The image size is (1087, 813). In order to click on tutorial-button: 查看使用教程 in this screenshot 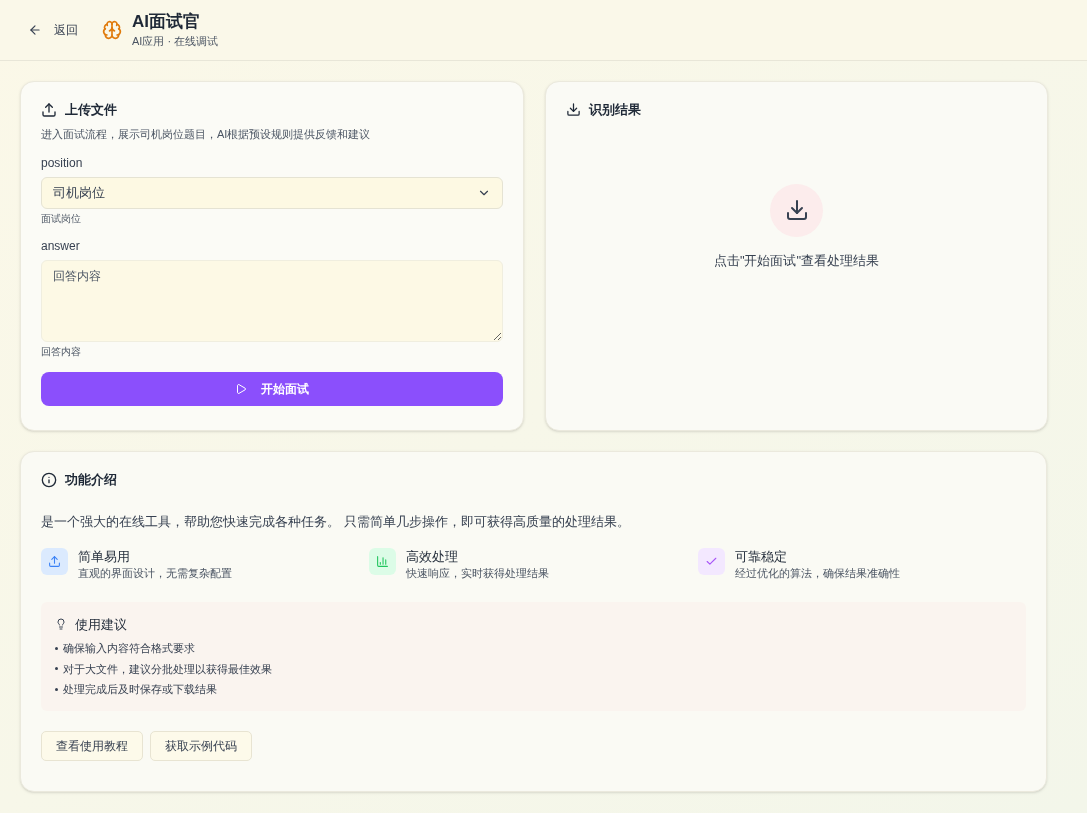, I will do `click(92, 745)`.